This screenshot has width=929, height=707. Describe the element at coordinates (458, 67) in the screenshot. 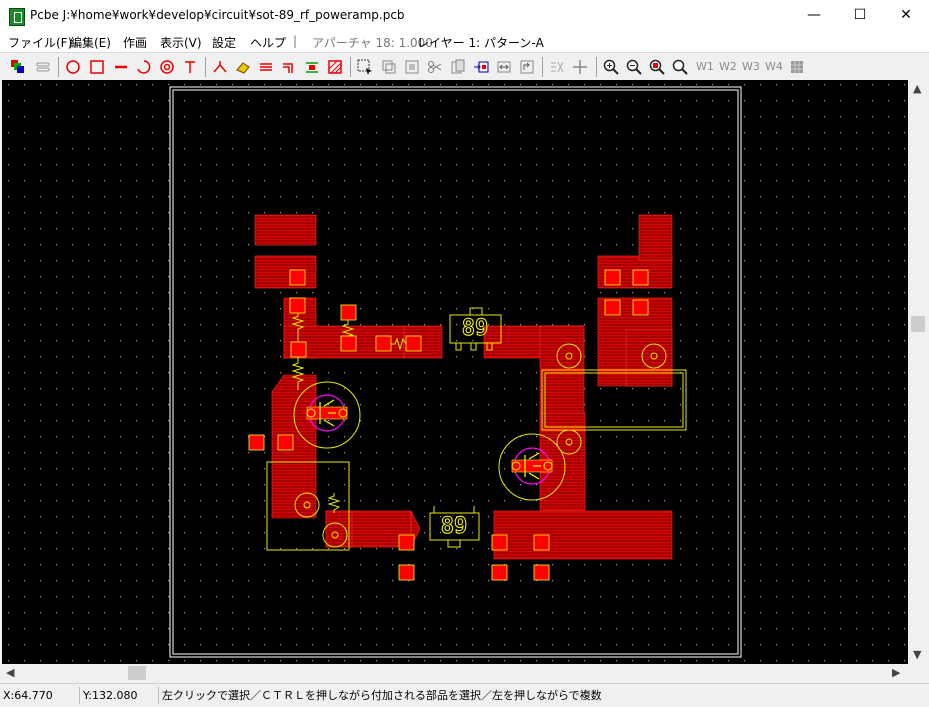

I see `paste-icon` at that location.